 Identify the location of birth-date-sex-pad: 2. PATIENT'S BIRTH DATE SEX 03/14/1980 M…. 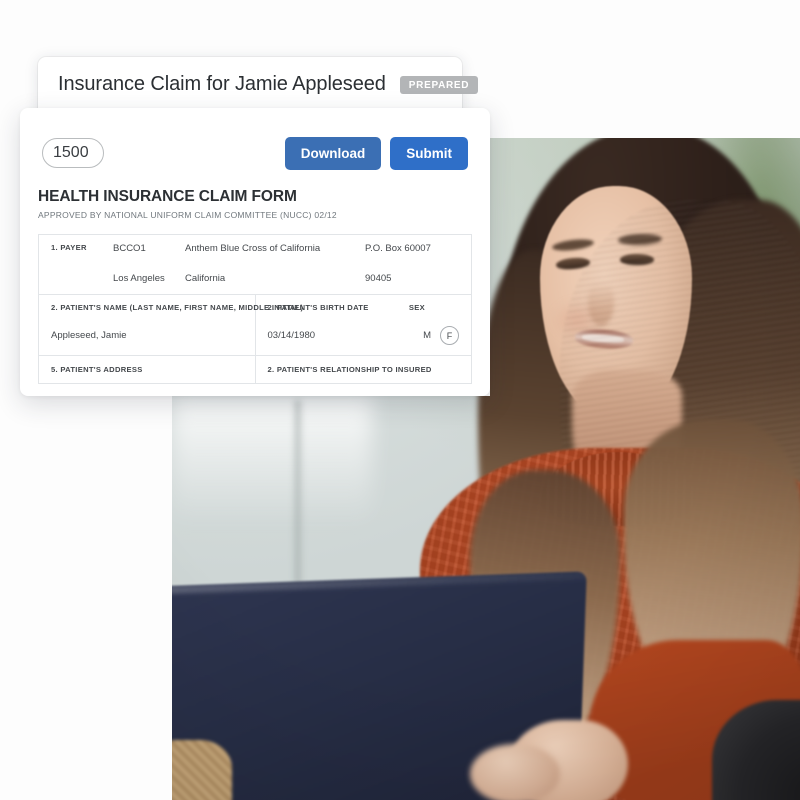
(364, 325).